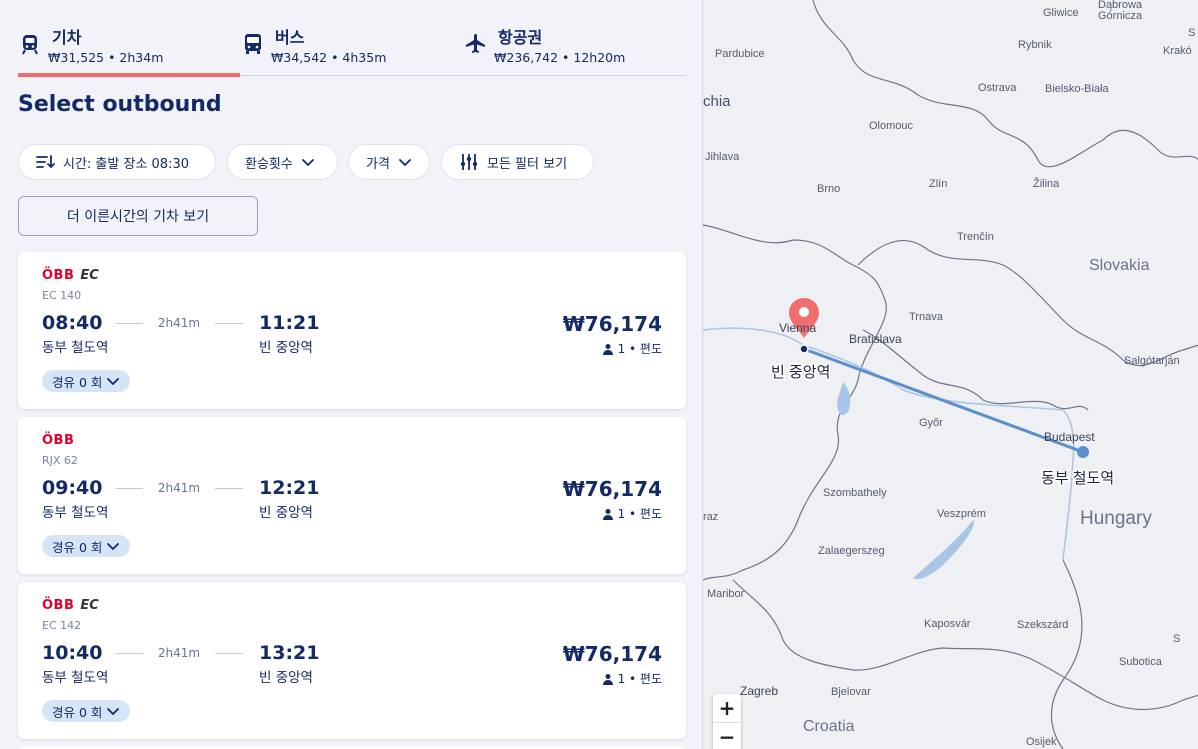  Describe the element at coordinates (575, 46) in the screenshot. I see `tab-flight: 항공권 ₩236,742 • 12h20m` at that location.